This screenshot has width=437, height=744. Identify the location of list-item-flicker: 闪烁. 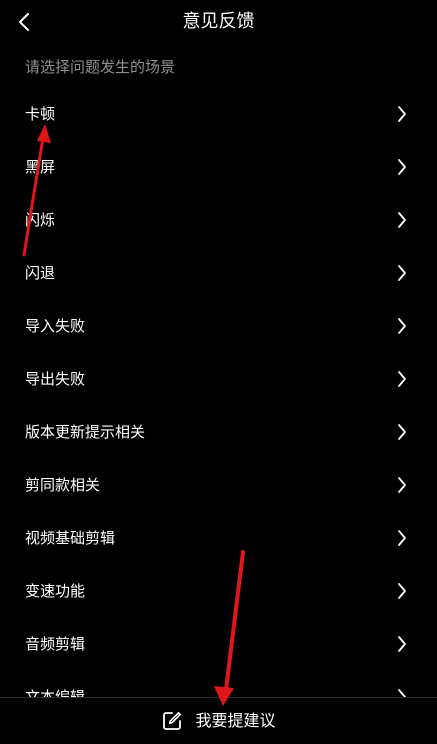
(218, 220).